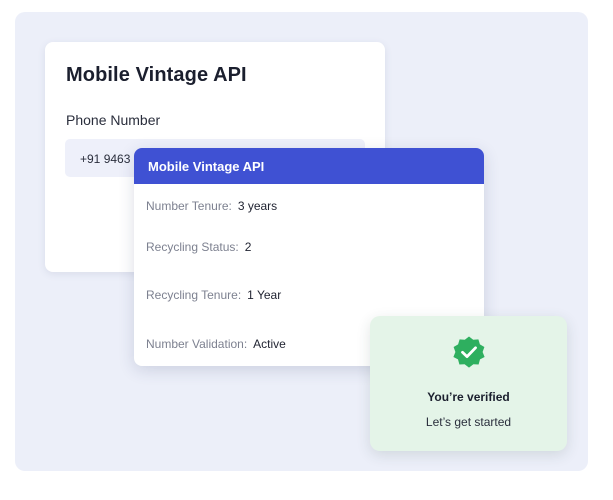 The height and width of the screenshot is (500, 613). Describe the element at coordinates (257, 206) in the screenshot. I see `result-value: 3 years` at that location.